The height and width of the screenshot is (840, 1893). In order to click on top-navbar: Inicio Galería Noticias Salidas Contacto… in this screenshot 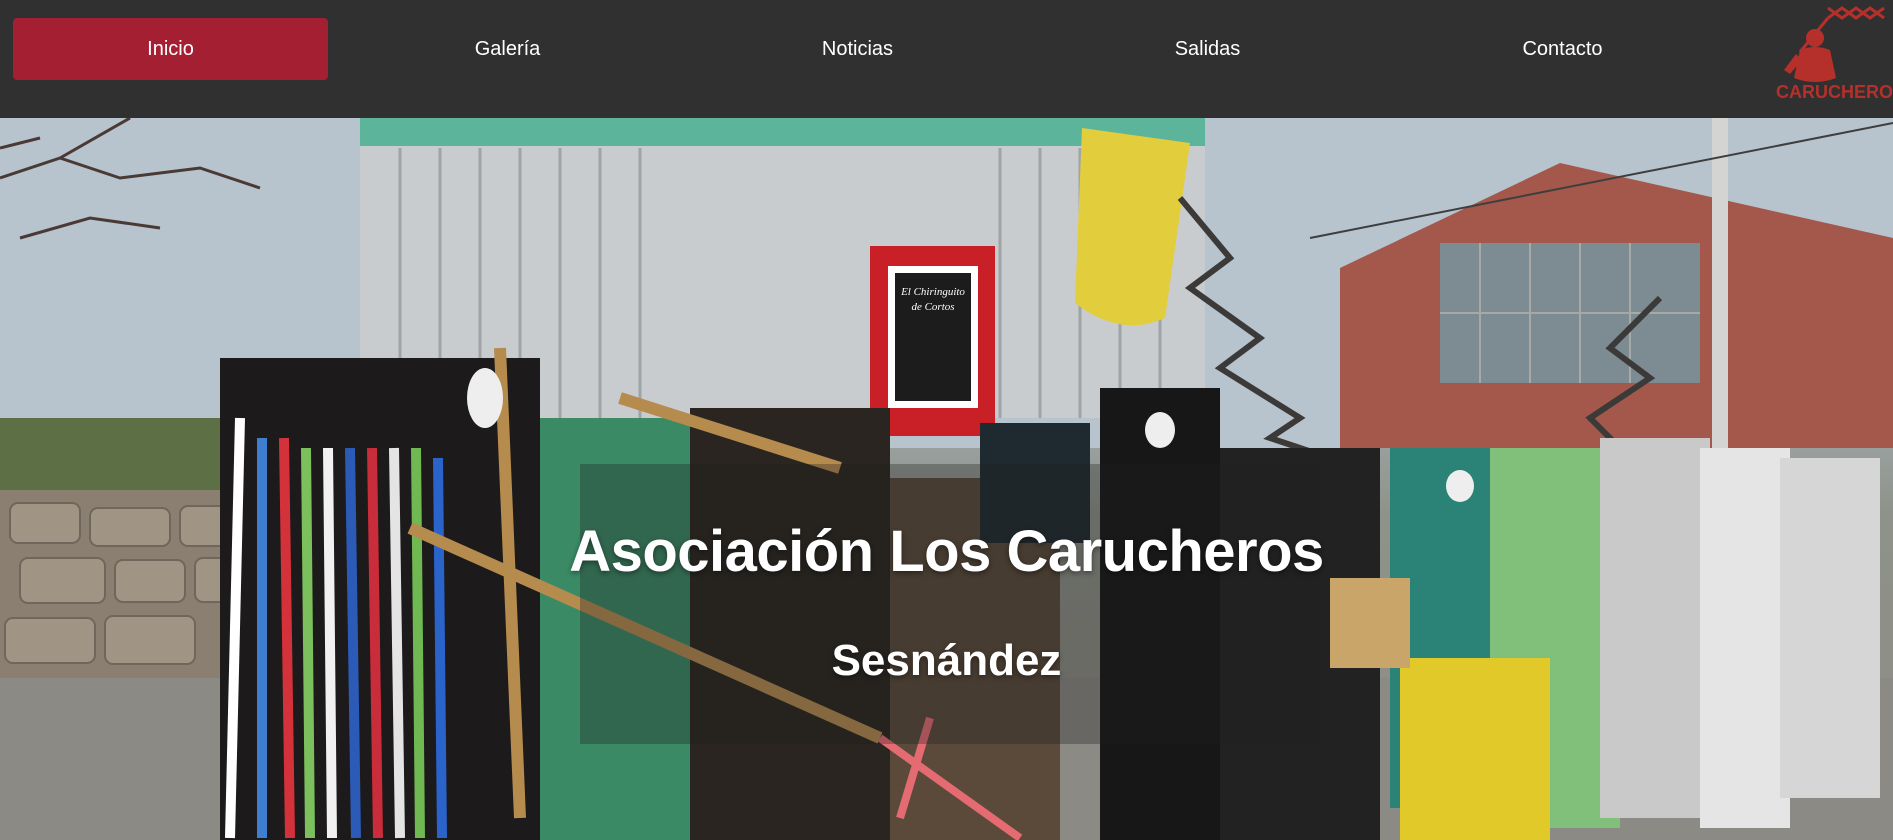, I will do `click(946, 59)`.